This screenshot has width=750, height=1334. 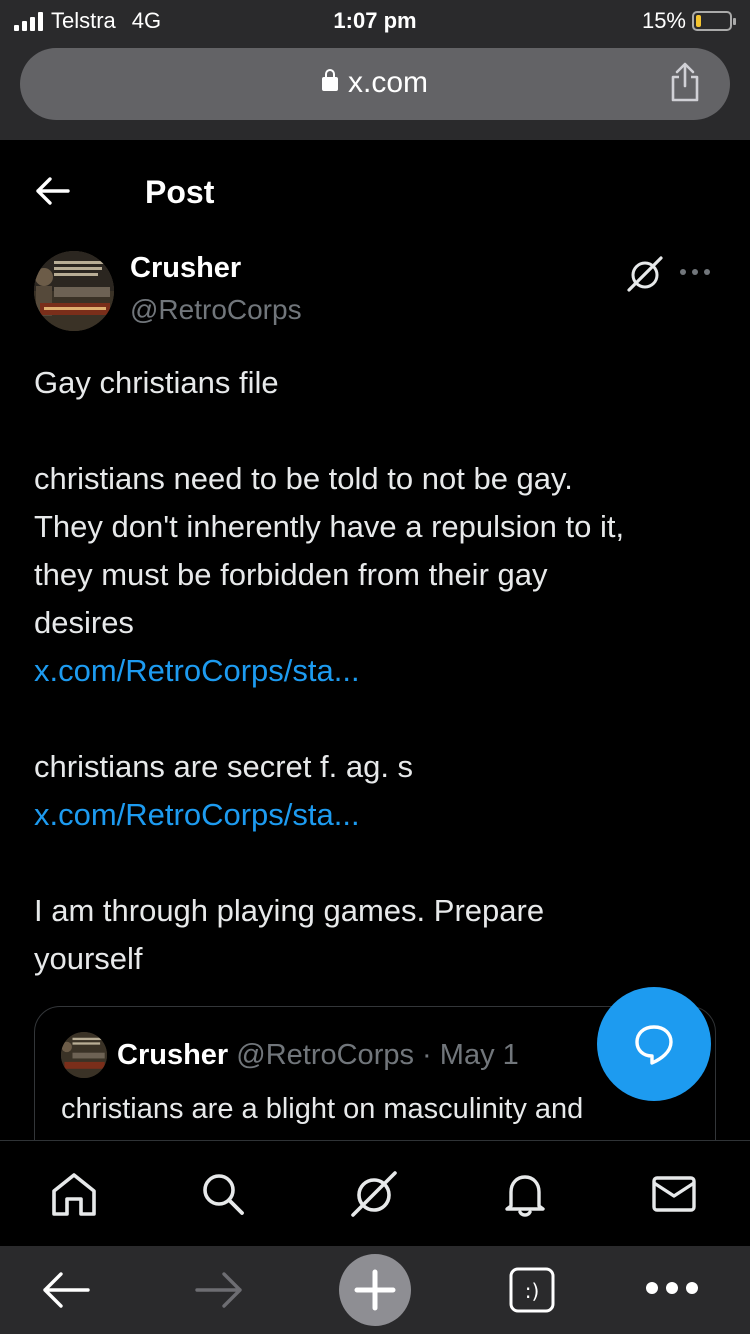 What do you see at coordinates (173, 1055) in the screenshot?
I see `quote-author-name: Crusher` at bounding box center [173, 1055].